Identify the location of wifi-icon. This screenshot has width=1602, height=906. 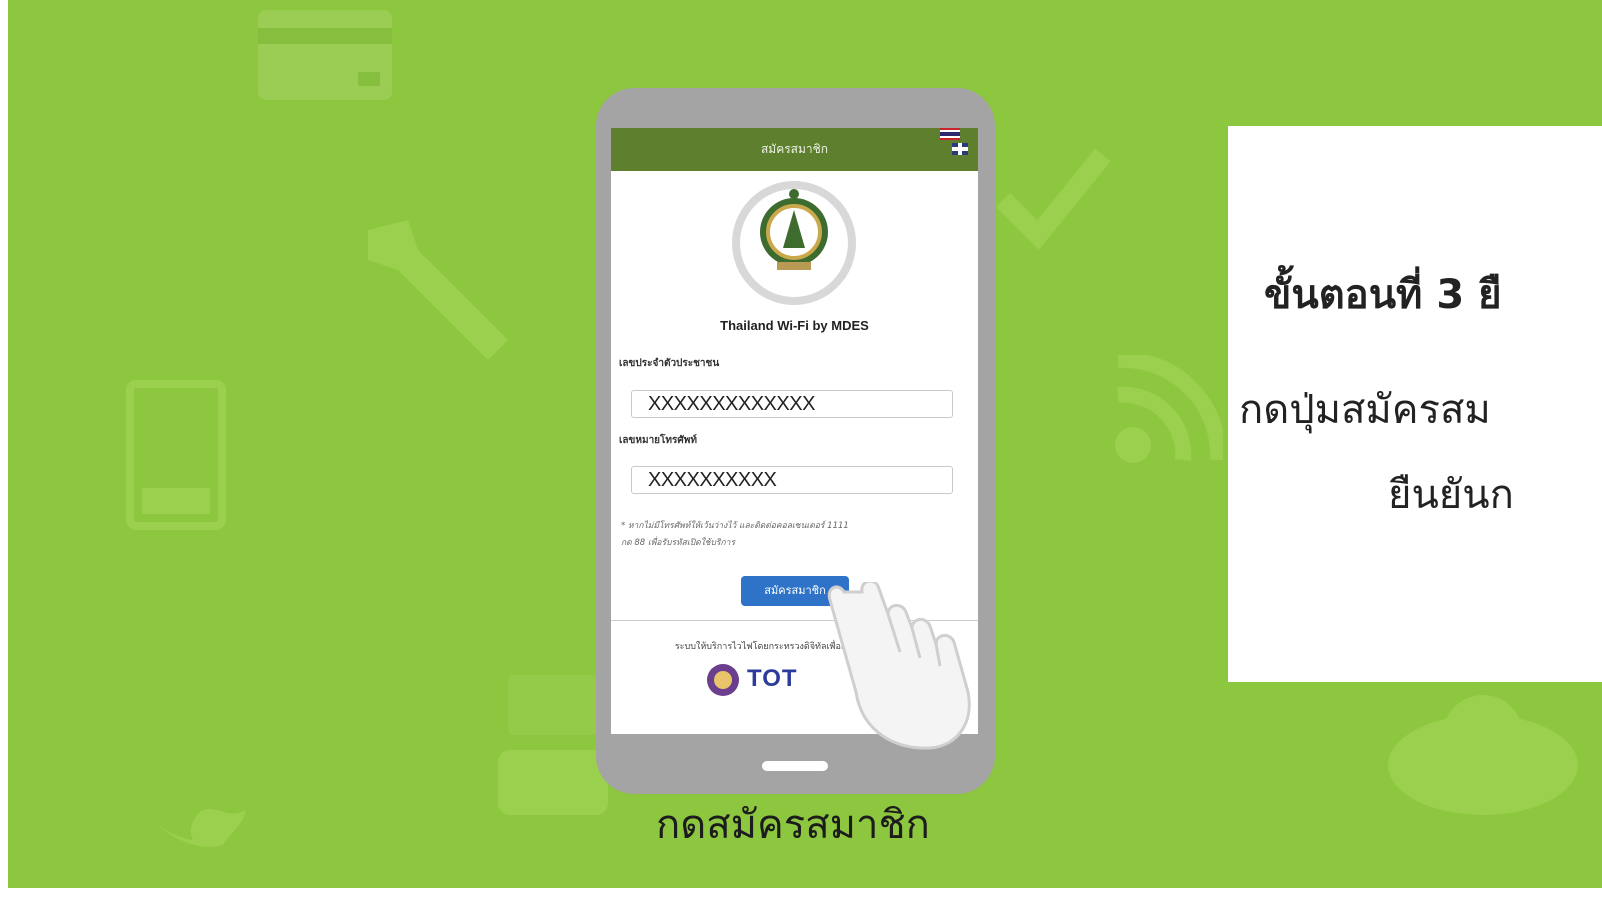
(1169, 409).